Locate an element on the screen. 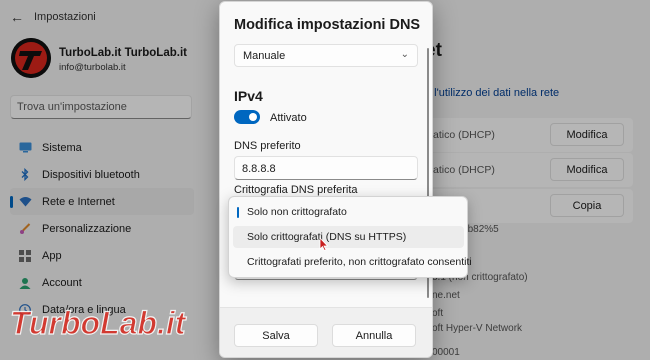 This screenshot has width=650, height=360. dialog-footer: Salva Annulla is located at coordinates (326, 332).